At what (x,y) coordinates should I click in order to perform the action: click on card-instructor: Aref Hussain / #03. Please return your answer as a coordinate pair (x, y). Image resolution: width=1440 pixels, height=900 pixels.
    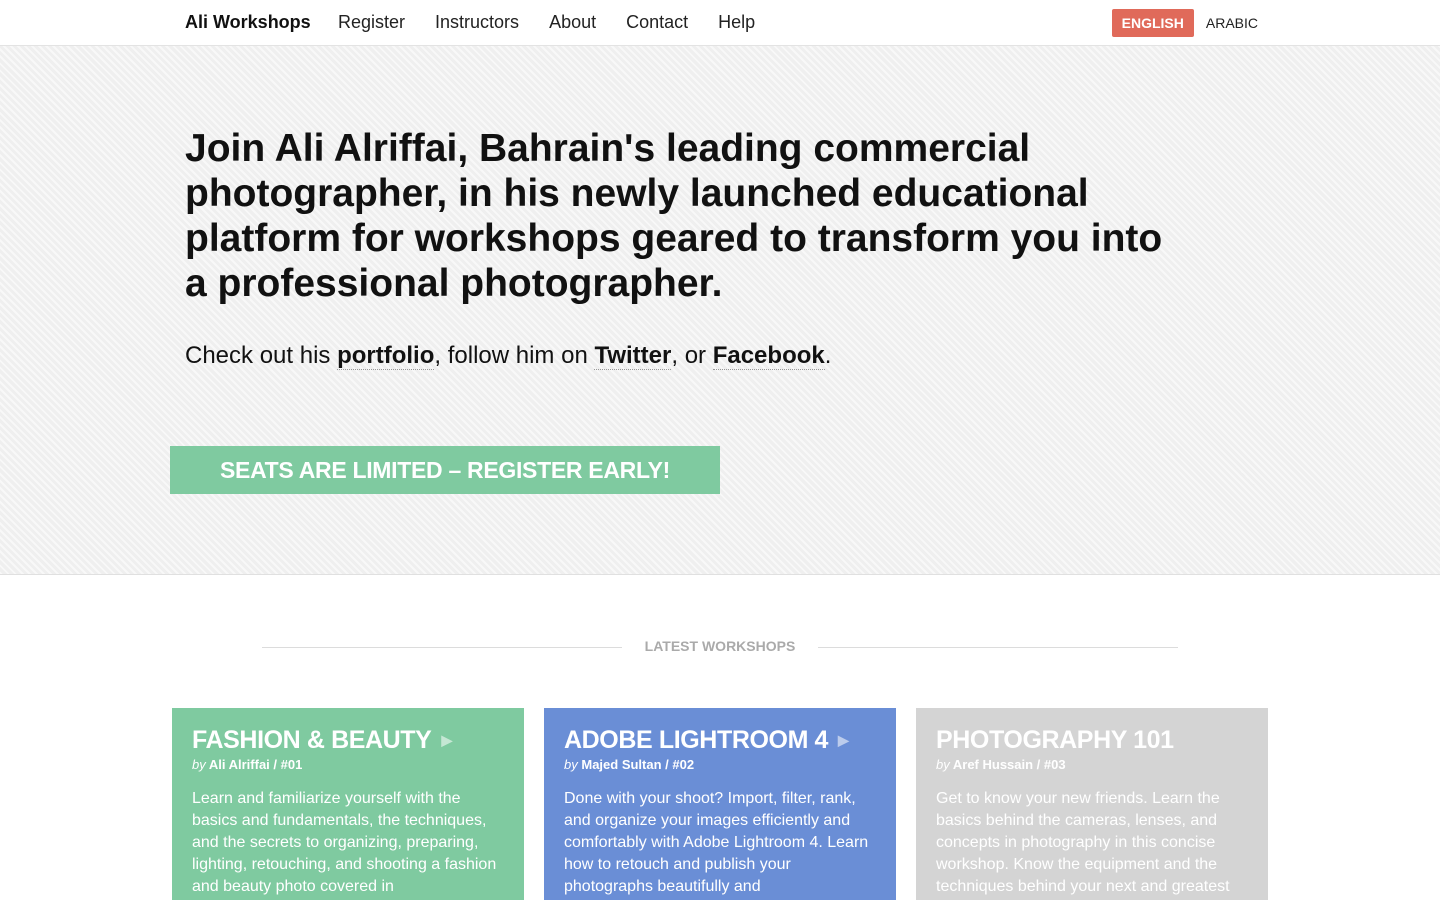
    Looking at the image, I should click on (1009, 764).